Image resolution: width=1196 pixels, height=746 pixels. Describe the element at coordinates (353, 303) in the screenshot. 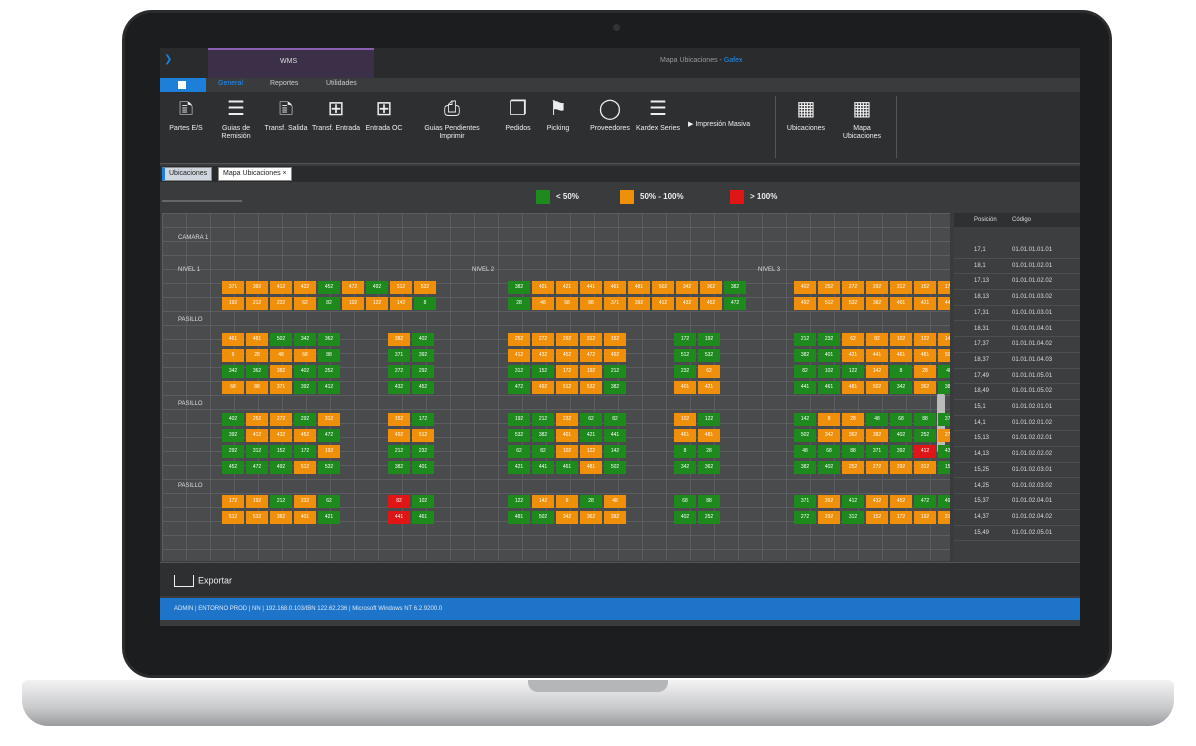

I see `location-cell: 102` at that location.